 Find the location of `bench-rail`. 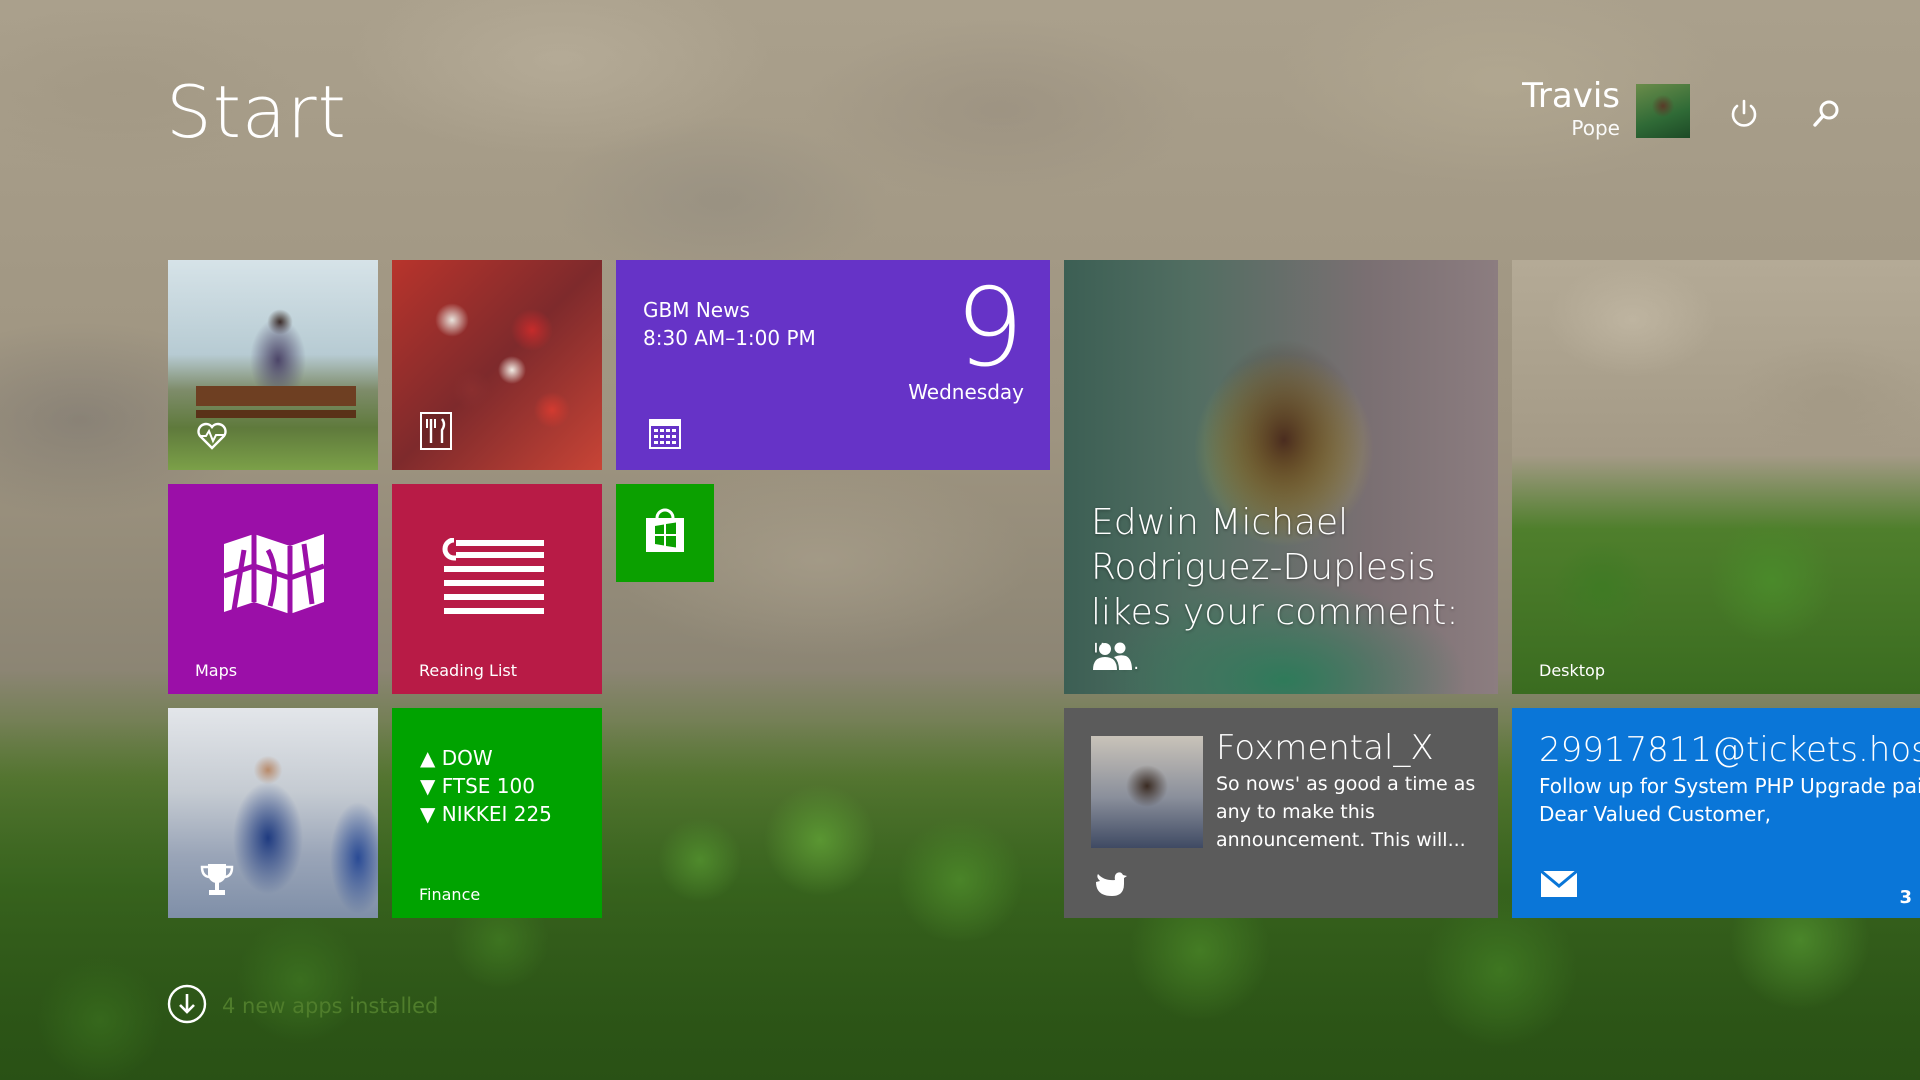

bench-rail is located at coordinates (276, 414).